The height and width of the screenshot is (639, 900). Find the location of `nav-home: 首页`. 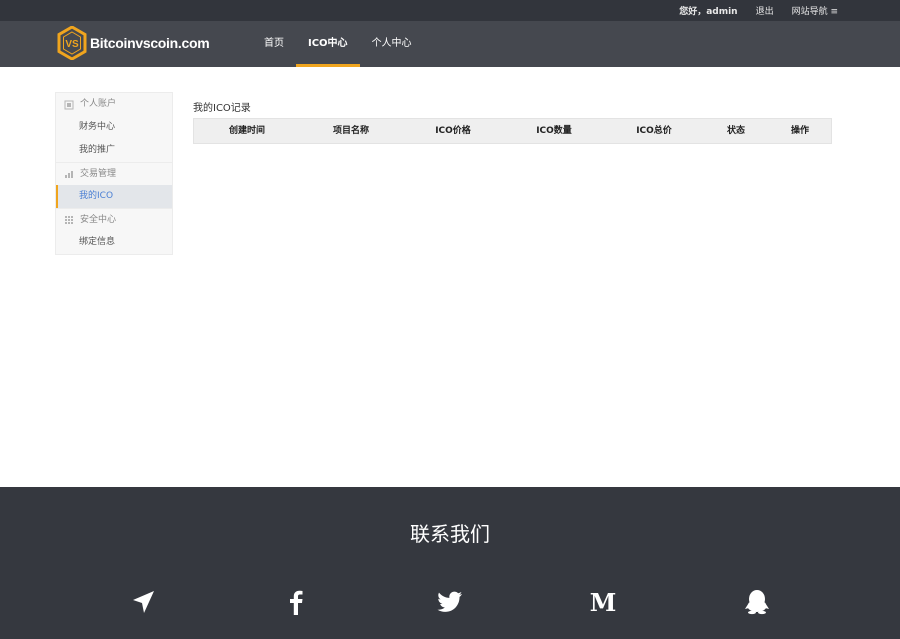

nav-home: 首页 is located at coordinates (274, 44).